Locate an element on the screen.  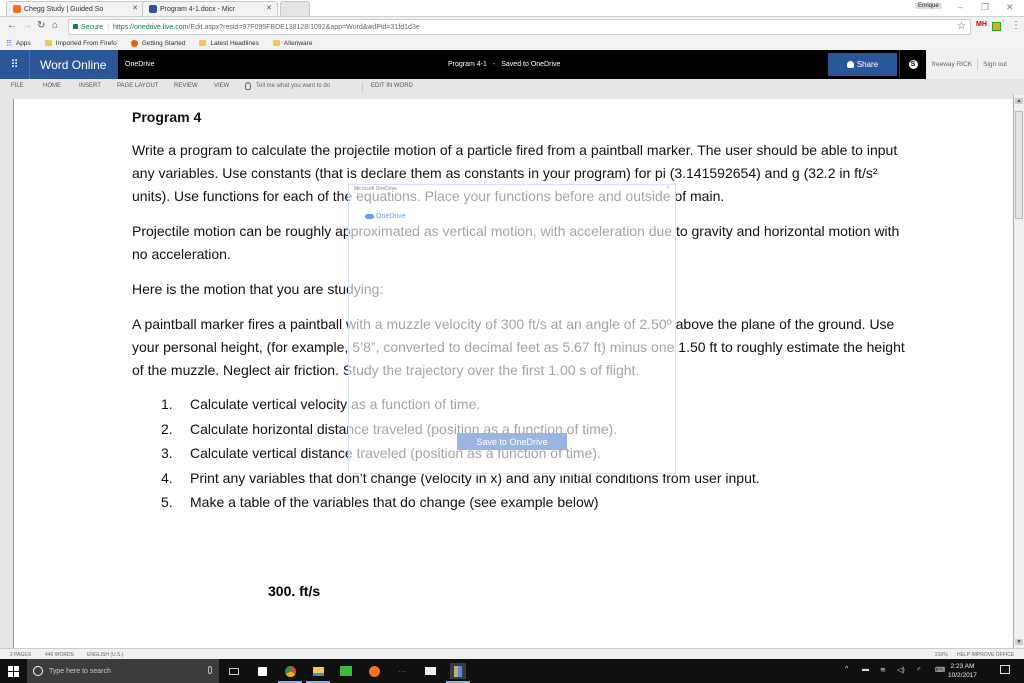
tab-home: HOME is located at coordinates (52, 86).